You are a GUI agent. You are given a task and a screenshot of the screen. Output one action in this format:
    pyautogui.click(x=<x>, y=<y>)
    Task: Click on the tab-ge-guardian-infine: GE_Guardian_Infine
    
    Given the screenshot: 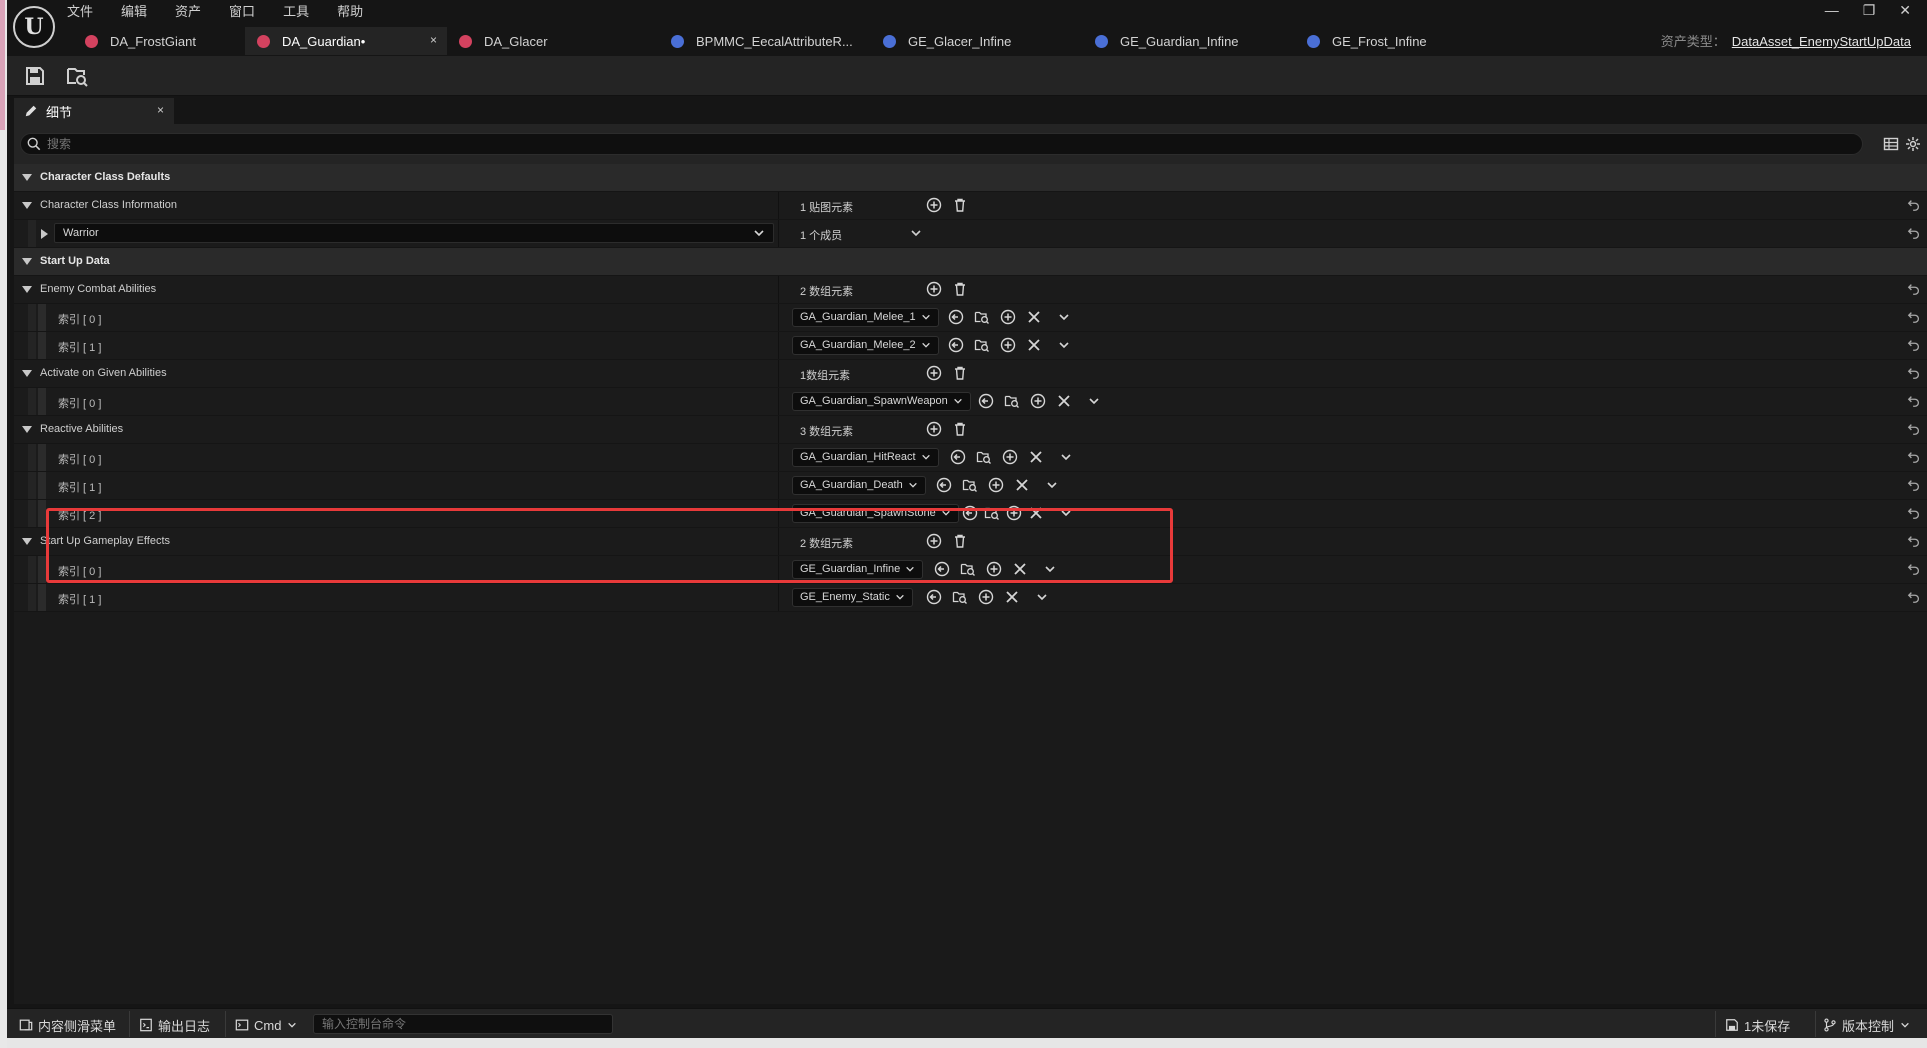 What is the action you would take?
    pyautogui.click(x=1189, y=41)
    